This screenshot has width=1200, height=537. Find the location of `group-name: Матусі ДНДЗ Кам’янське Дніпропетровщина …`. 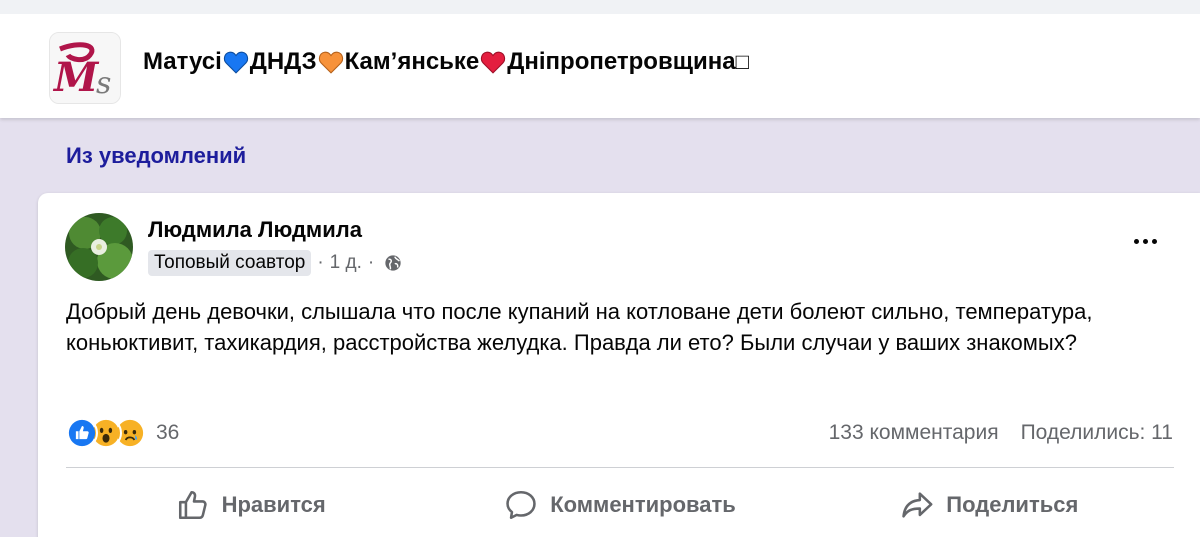

group-name: Матусі ДНДЗ Кам’янське Дніпропетровщина … is located at coordinates (446, 62).